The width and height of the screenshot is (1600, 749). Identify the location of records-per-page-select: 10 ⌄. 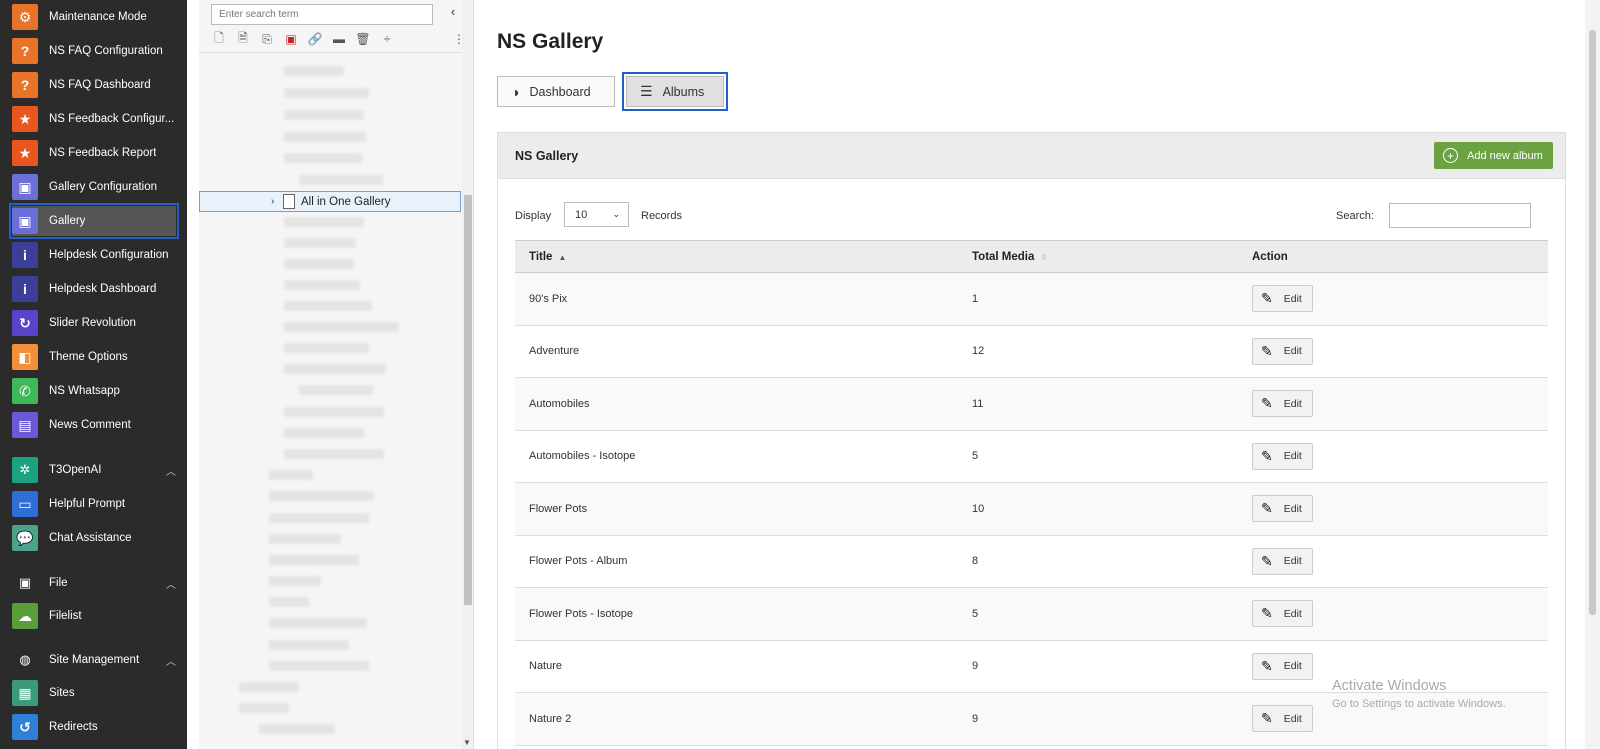
(596, 214).